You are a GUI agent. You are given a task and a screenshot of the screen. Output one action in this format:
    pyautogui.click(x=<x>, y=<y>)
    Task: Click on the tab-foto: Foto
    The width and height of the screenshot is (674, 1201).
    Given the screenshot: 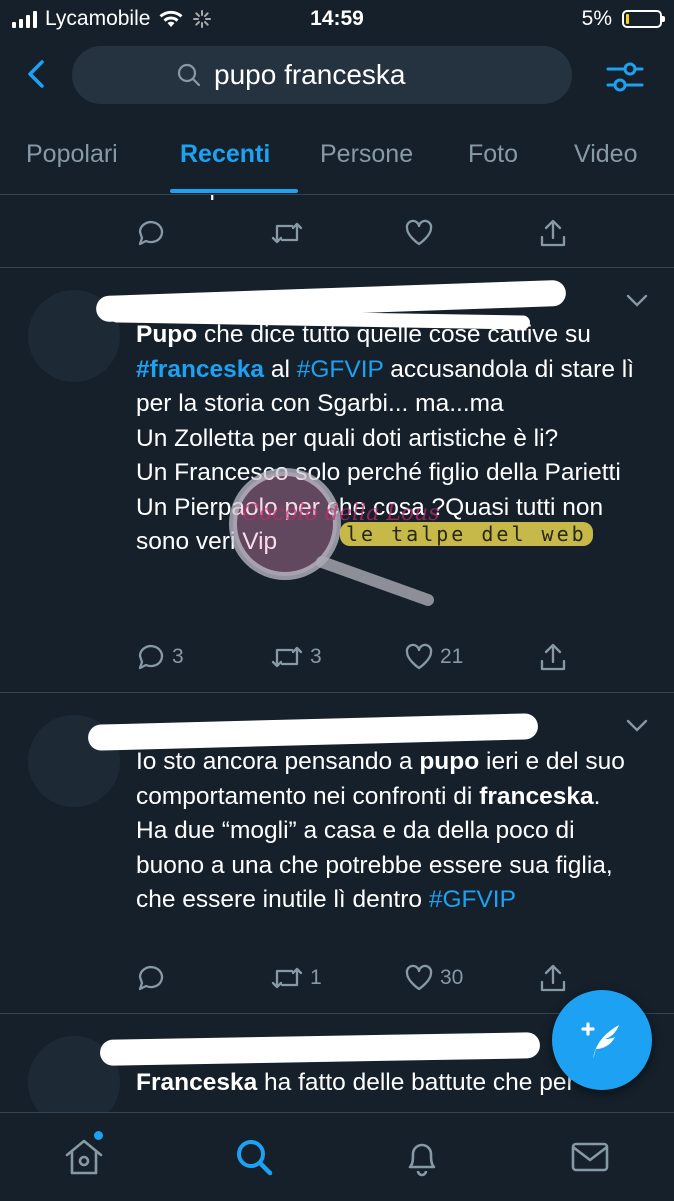 What is the action you would take?
    pyautogui.click(x=493, y=154)
    